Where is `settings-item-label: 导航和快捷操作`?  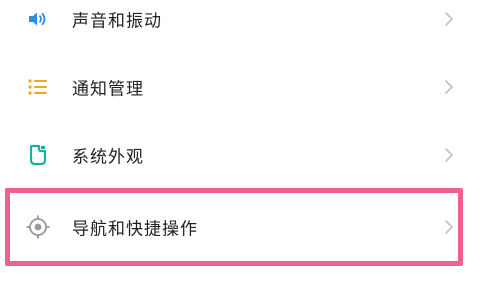
settings-item-label: 导航和快捷操作 is located at coordinates (135, 229).